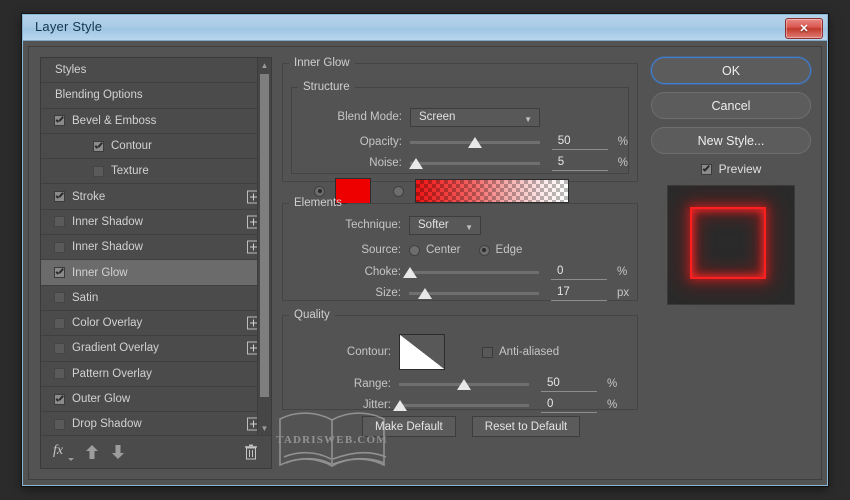  Describe the element at coordinates (579, 142) in the screenshot. I see `opacity-input` at that location.